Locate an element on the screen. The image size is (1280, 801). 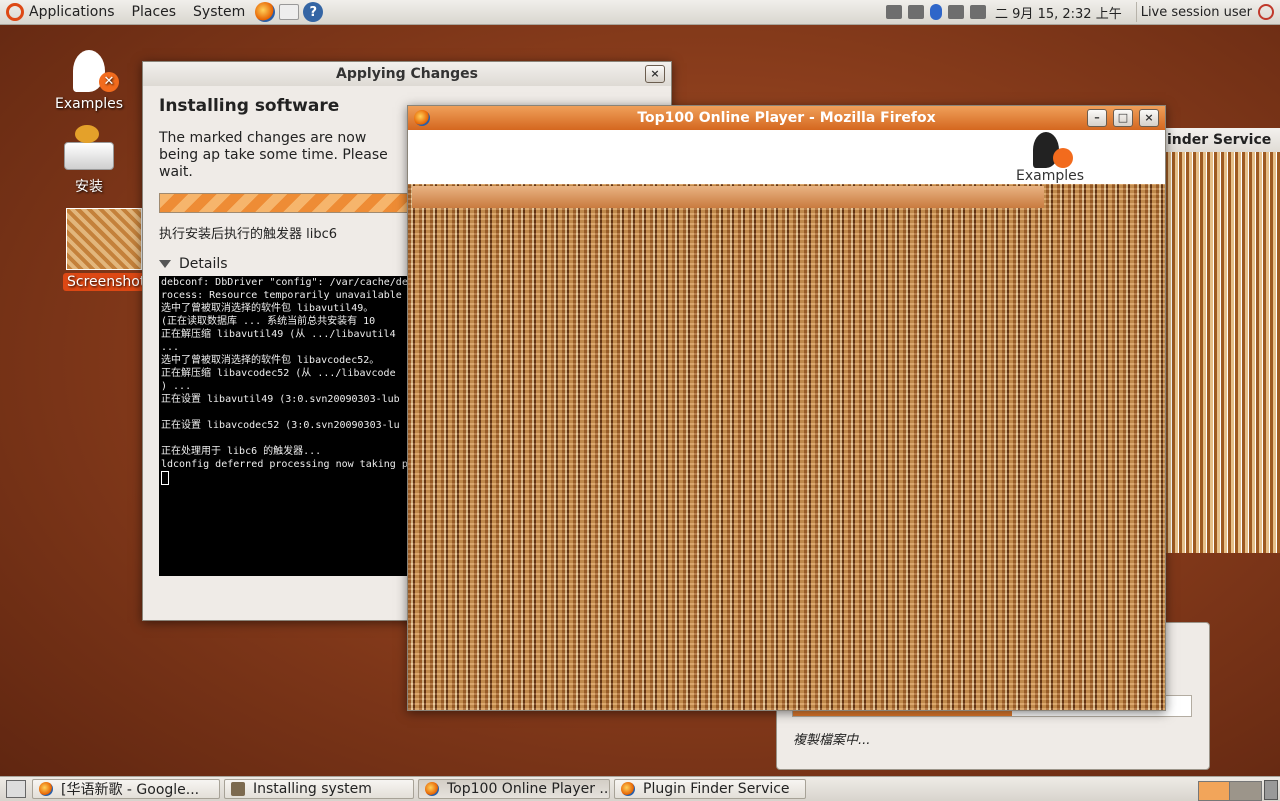
system-menu: System is located at coordinates (216, 12).